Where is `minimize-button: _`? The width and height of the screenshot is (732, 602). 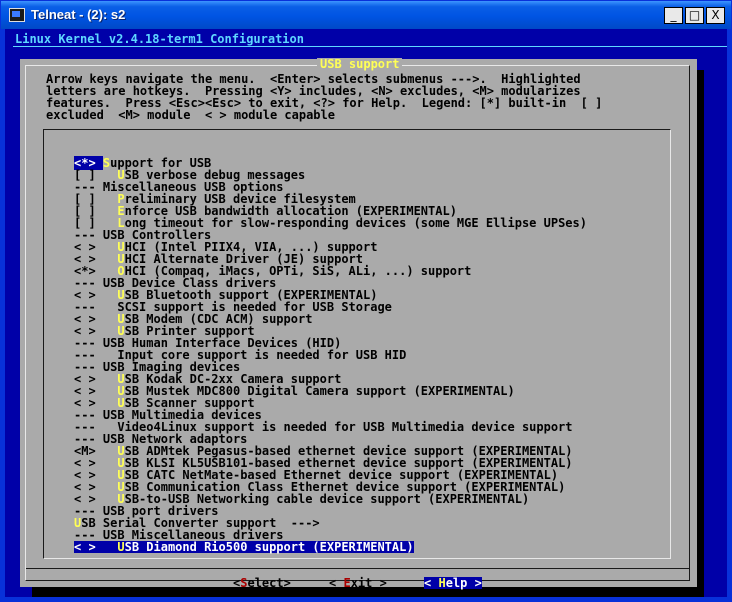
minimize-button: _ is located at coordinates (673, 15).